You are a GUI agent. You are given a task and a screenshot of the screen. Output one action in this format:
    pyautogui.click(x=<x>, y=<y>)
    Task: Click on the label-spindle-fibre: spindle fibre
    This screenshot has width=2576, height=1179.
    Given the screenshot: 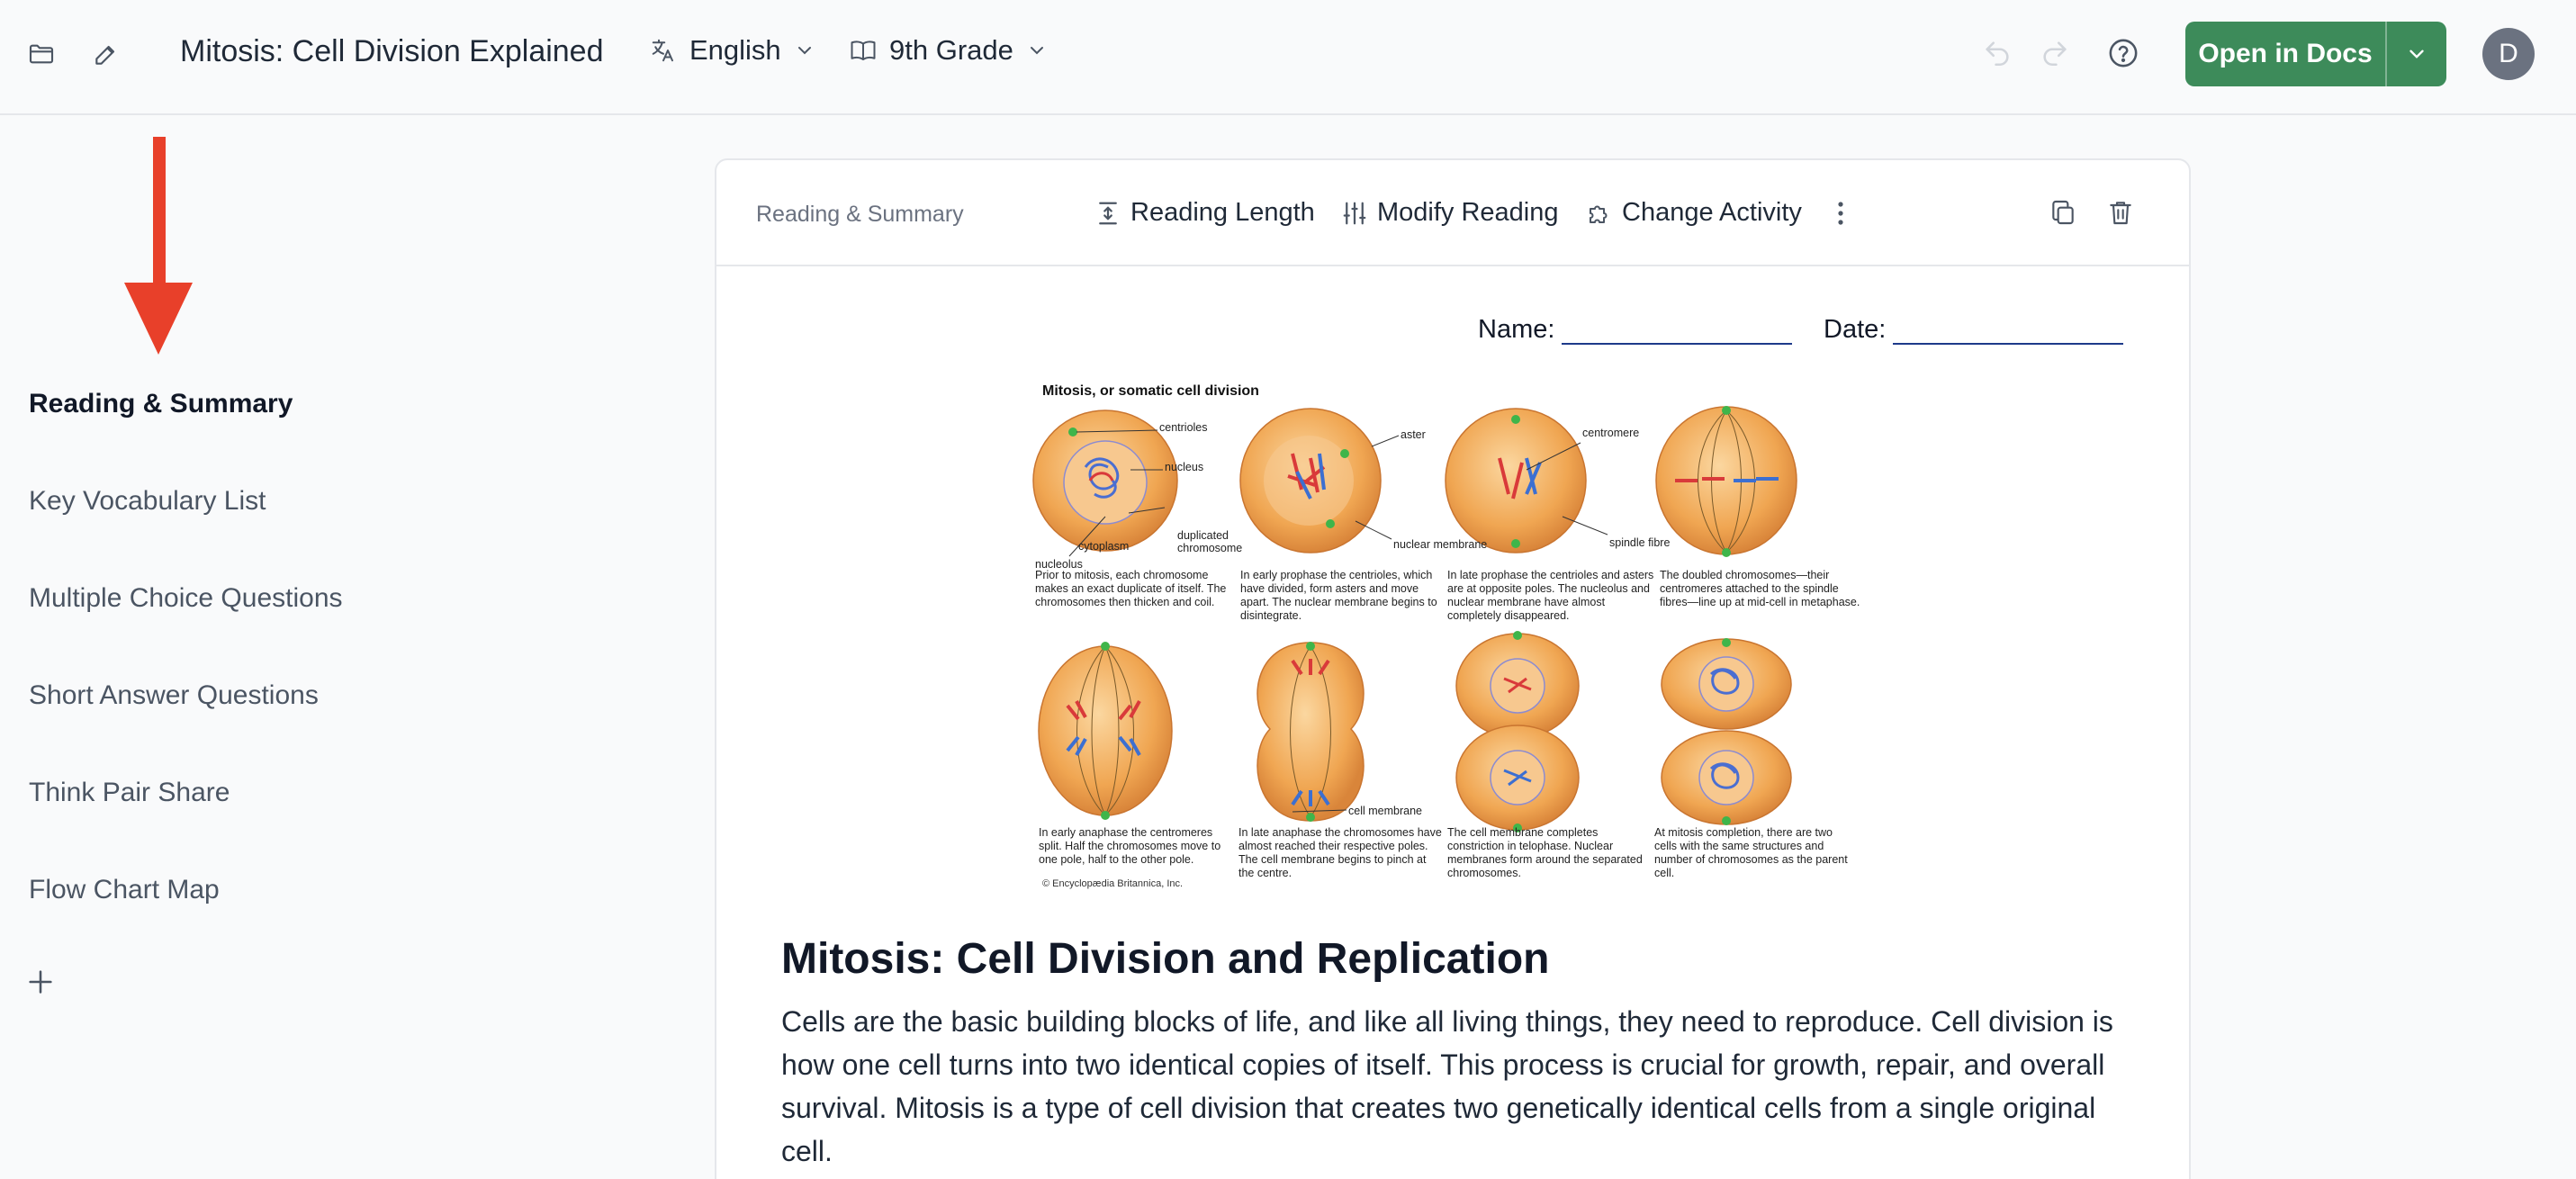 What is the action you would take?
    pyautogui.click(x=1640, y=543)
    